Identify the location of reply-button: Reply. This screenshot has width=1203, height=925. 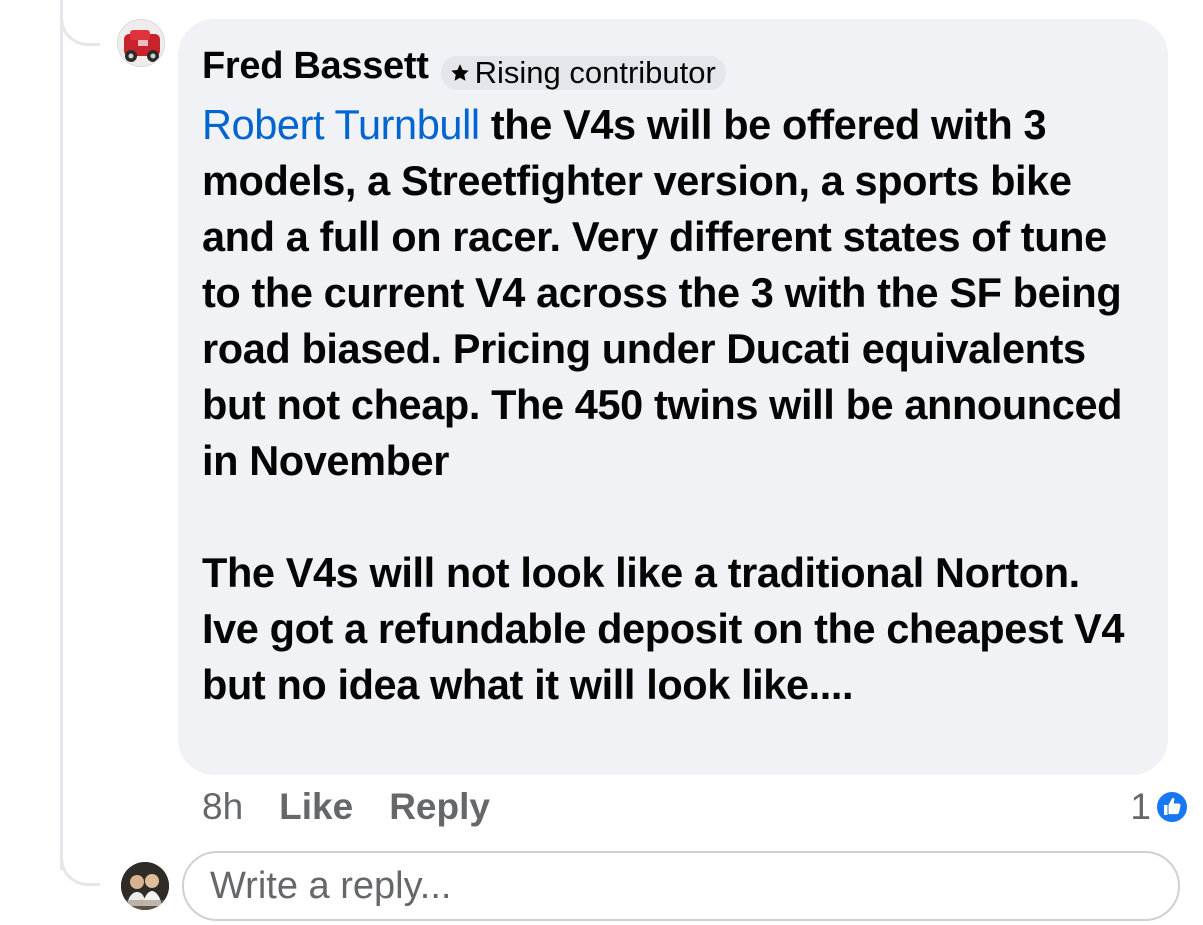
(439, 807).